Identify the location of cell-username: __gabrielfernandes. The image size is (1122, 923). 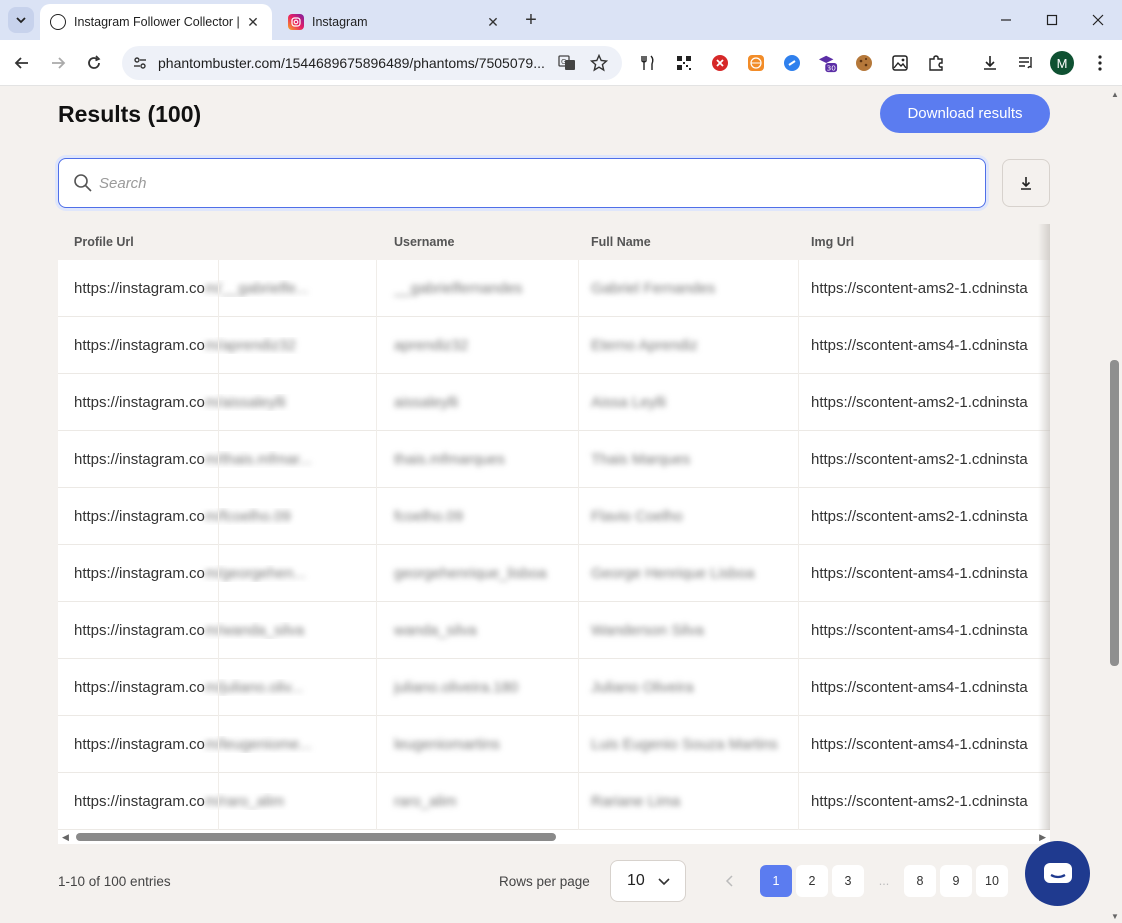
(458, 288).